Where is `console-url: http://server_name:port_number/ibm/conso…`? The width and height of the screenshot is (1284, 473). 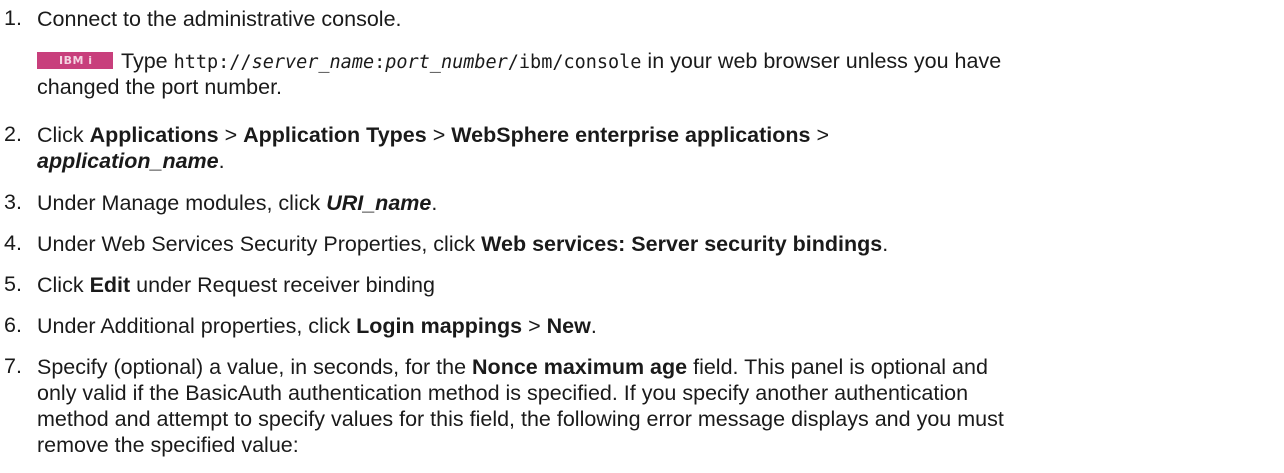 console-url: http://server_name:port_number/ibm/conso… is located at coordinates (408, 62).